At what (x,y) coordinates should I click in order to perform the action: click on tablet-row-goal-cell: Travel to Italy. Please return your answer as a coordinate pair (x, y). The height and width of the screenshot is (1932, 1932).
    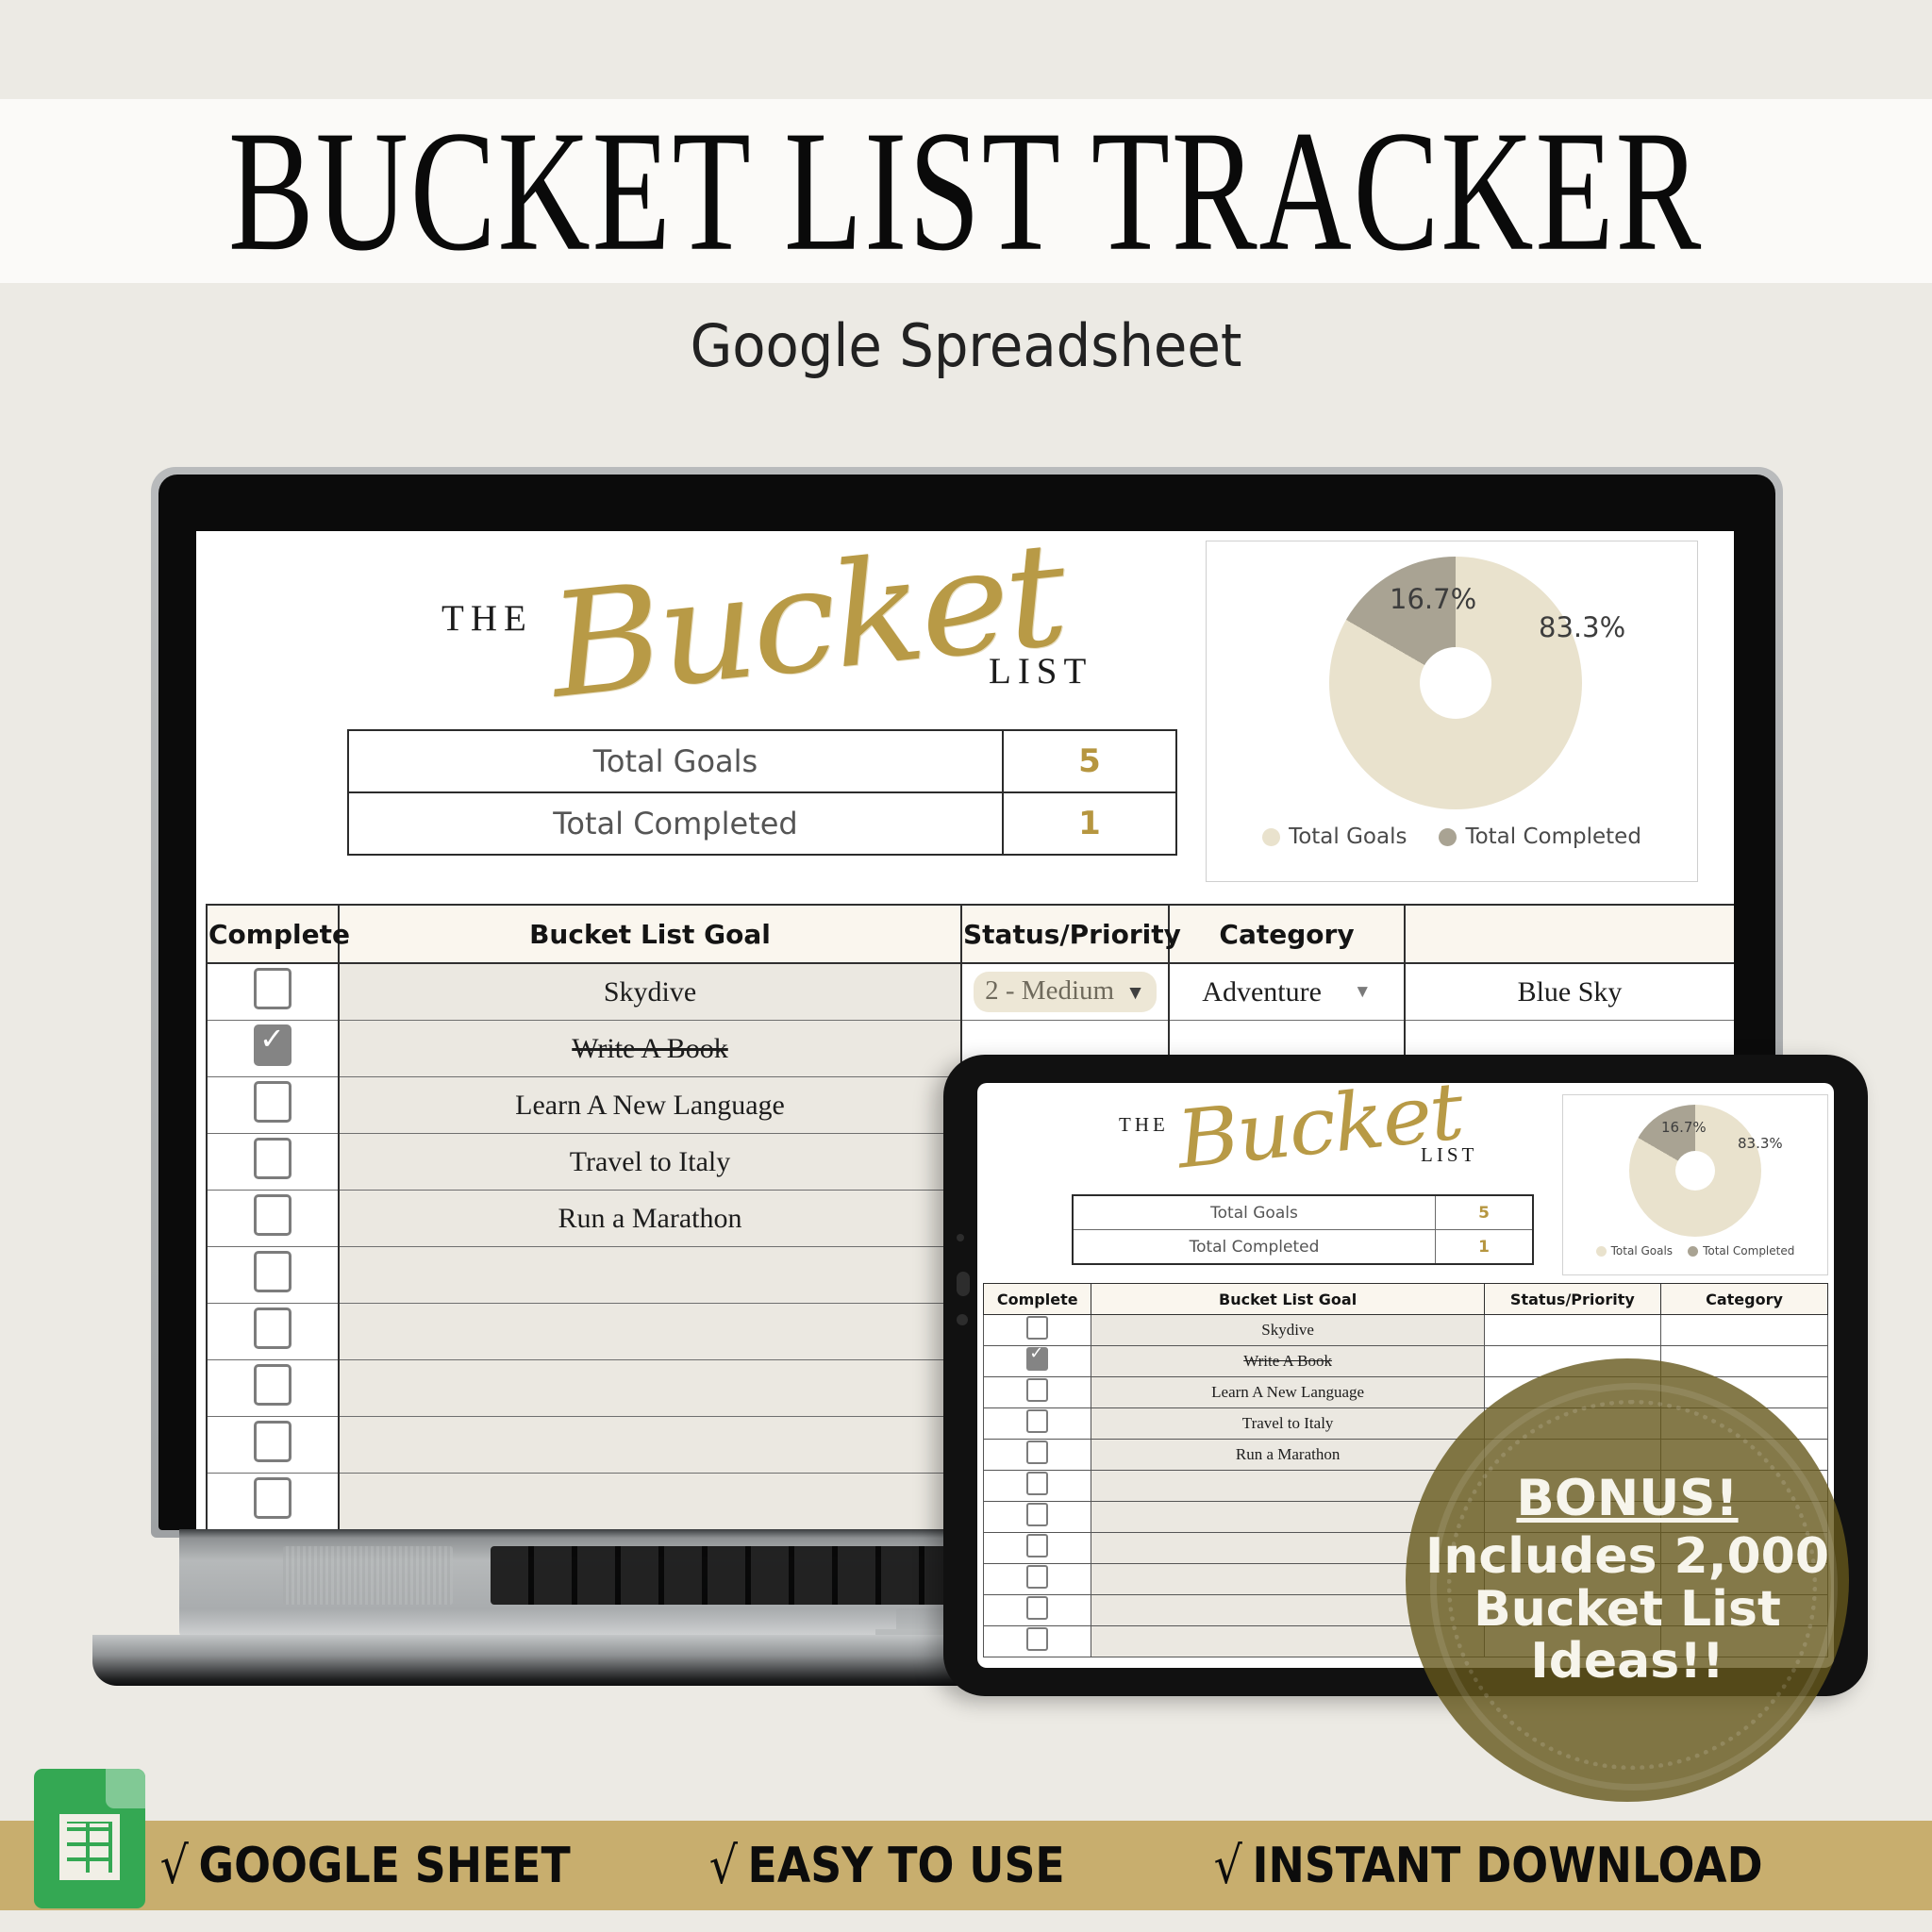
    Looking at the image, I should click on (1288, 1424).